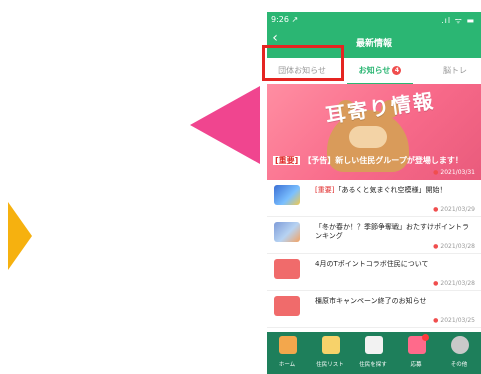 The image size is (481, 374). I want to click on banner-date-text: 2021/03/31, so click(457, 172).